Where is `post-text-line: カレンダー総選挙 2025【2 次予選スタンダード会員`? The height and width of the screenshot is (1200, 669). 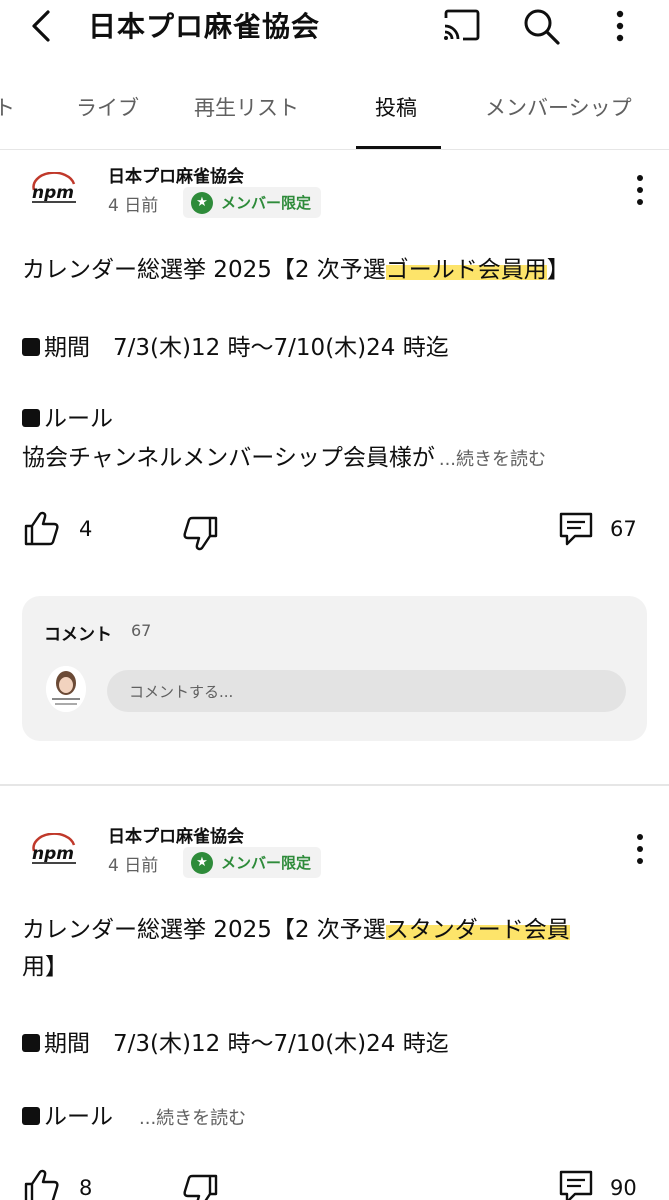 post-text-line: カレンダー総選挙 2025【2 次予選スタンダード会員 is located at coordinates (296, 930).